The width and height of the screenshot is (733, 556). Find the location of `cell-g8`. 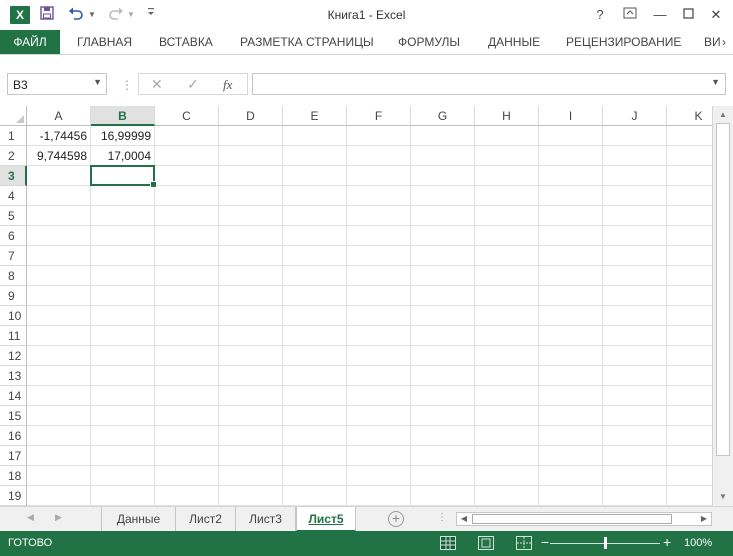

cell-g8 is located at coordinates (443, 276).